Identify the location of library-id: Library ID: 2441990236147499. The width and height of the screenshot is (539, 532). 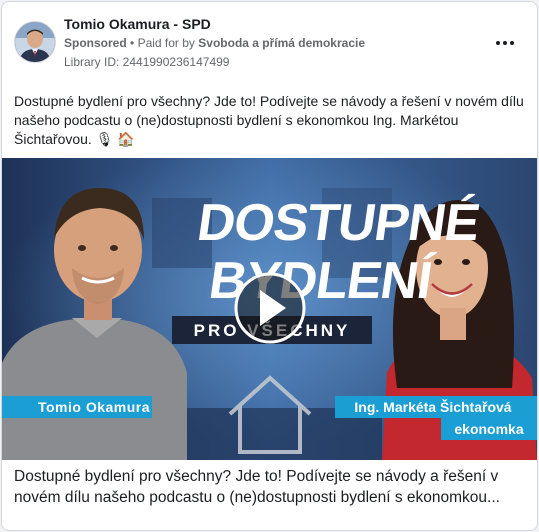
(147, 62).